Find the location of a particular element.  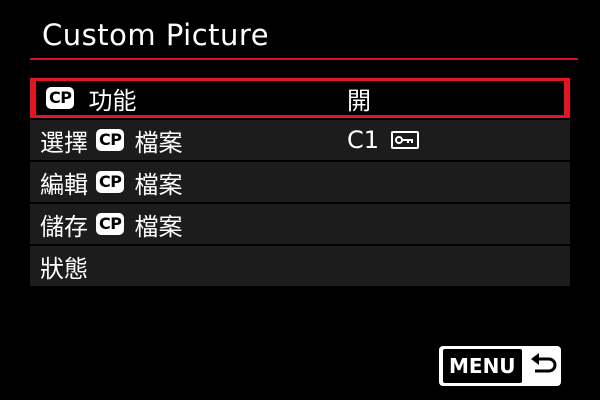

value-text: C1 is located at coordinates (363, 140).